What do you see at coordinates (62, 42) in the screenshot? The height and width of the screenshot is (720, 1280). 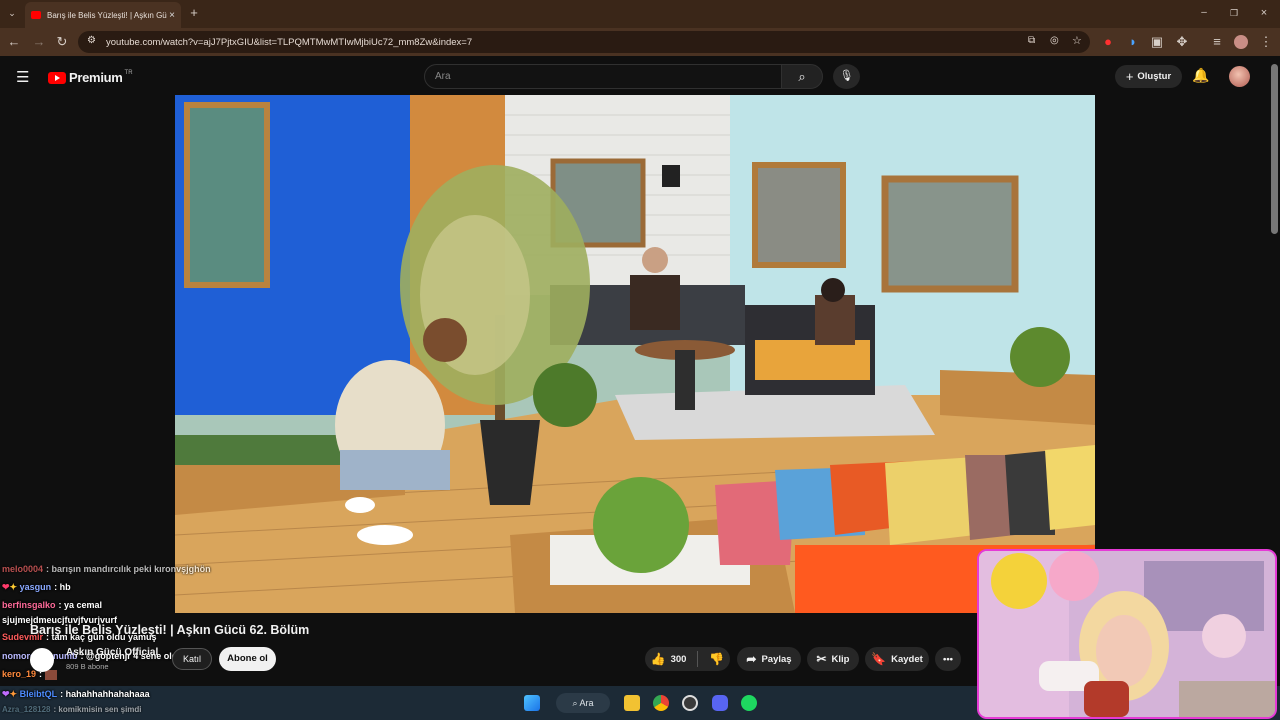 I see `reload-icon: ↻` at bounding box center [62, 42].